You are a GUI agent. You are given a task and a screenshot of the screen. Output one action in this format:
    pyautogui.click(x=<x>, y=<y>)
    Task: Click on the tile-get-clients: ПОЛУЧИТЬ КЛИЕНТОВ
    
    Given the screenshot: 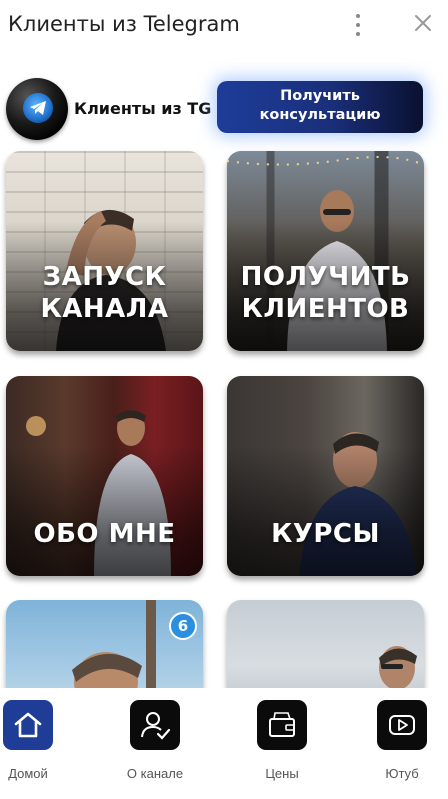 What is the action you would take?
    pyautogui.click(x=325, y=251)
    